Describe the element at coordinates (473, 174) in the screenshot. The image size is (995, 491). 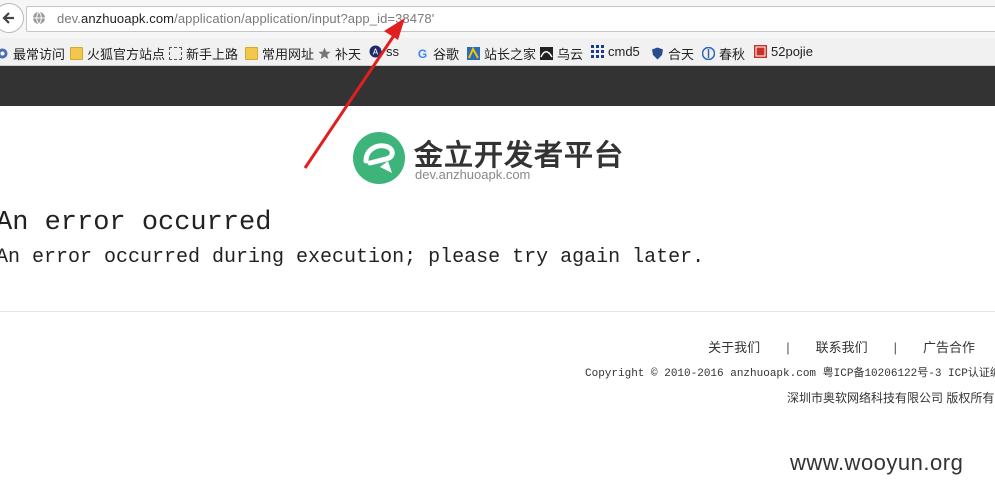
I see `site-logo-subtitle: dev.anzhuoapk.com` at that location.